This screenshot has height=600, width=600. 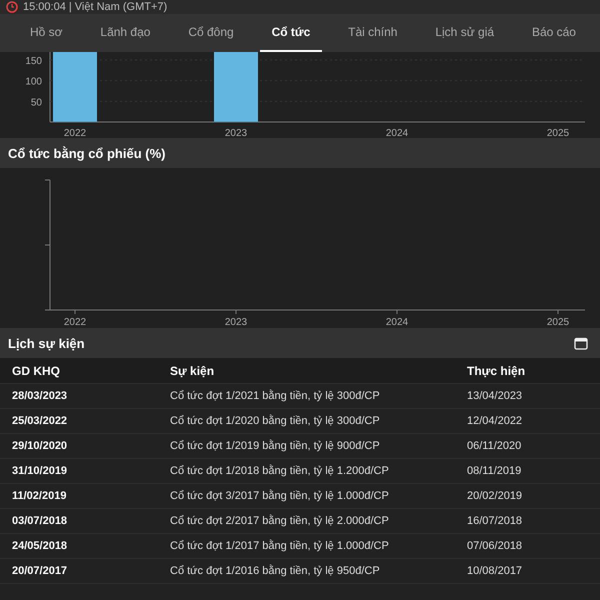 What do you see at coordinates (495, 521) in the screenshot?
I see `table-cell-text: 16/07/2018` at bounding box center [495, 521].